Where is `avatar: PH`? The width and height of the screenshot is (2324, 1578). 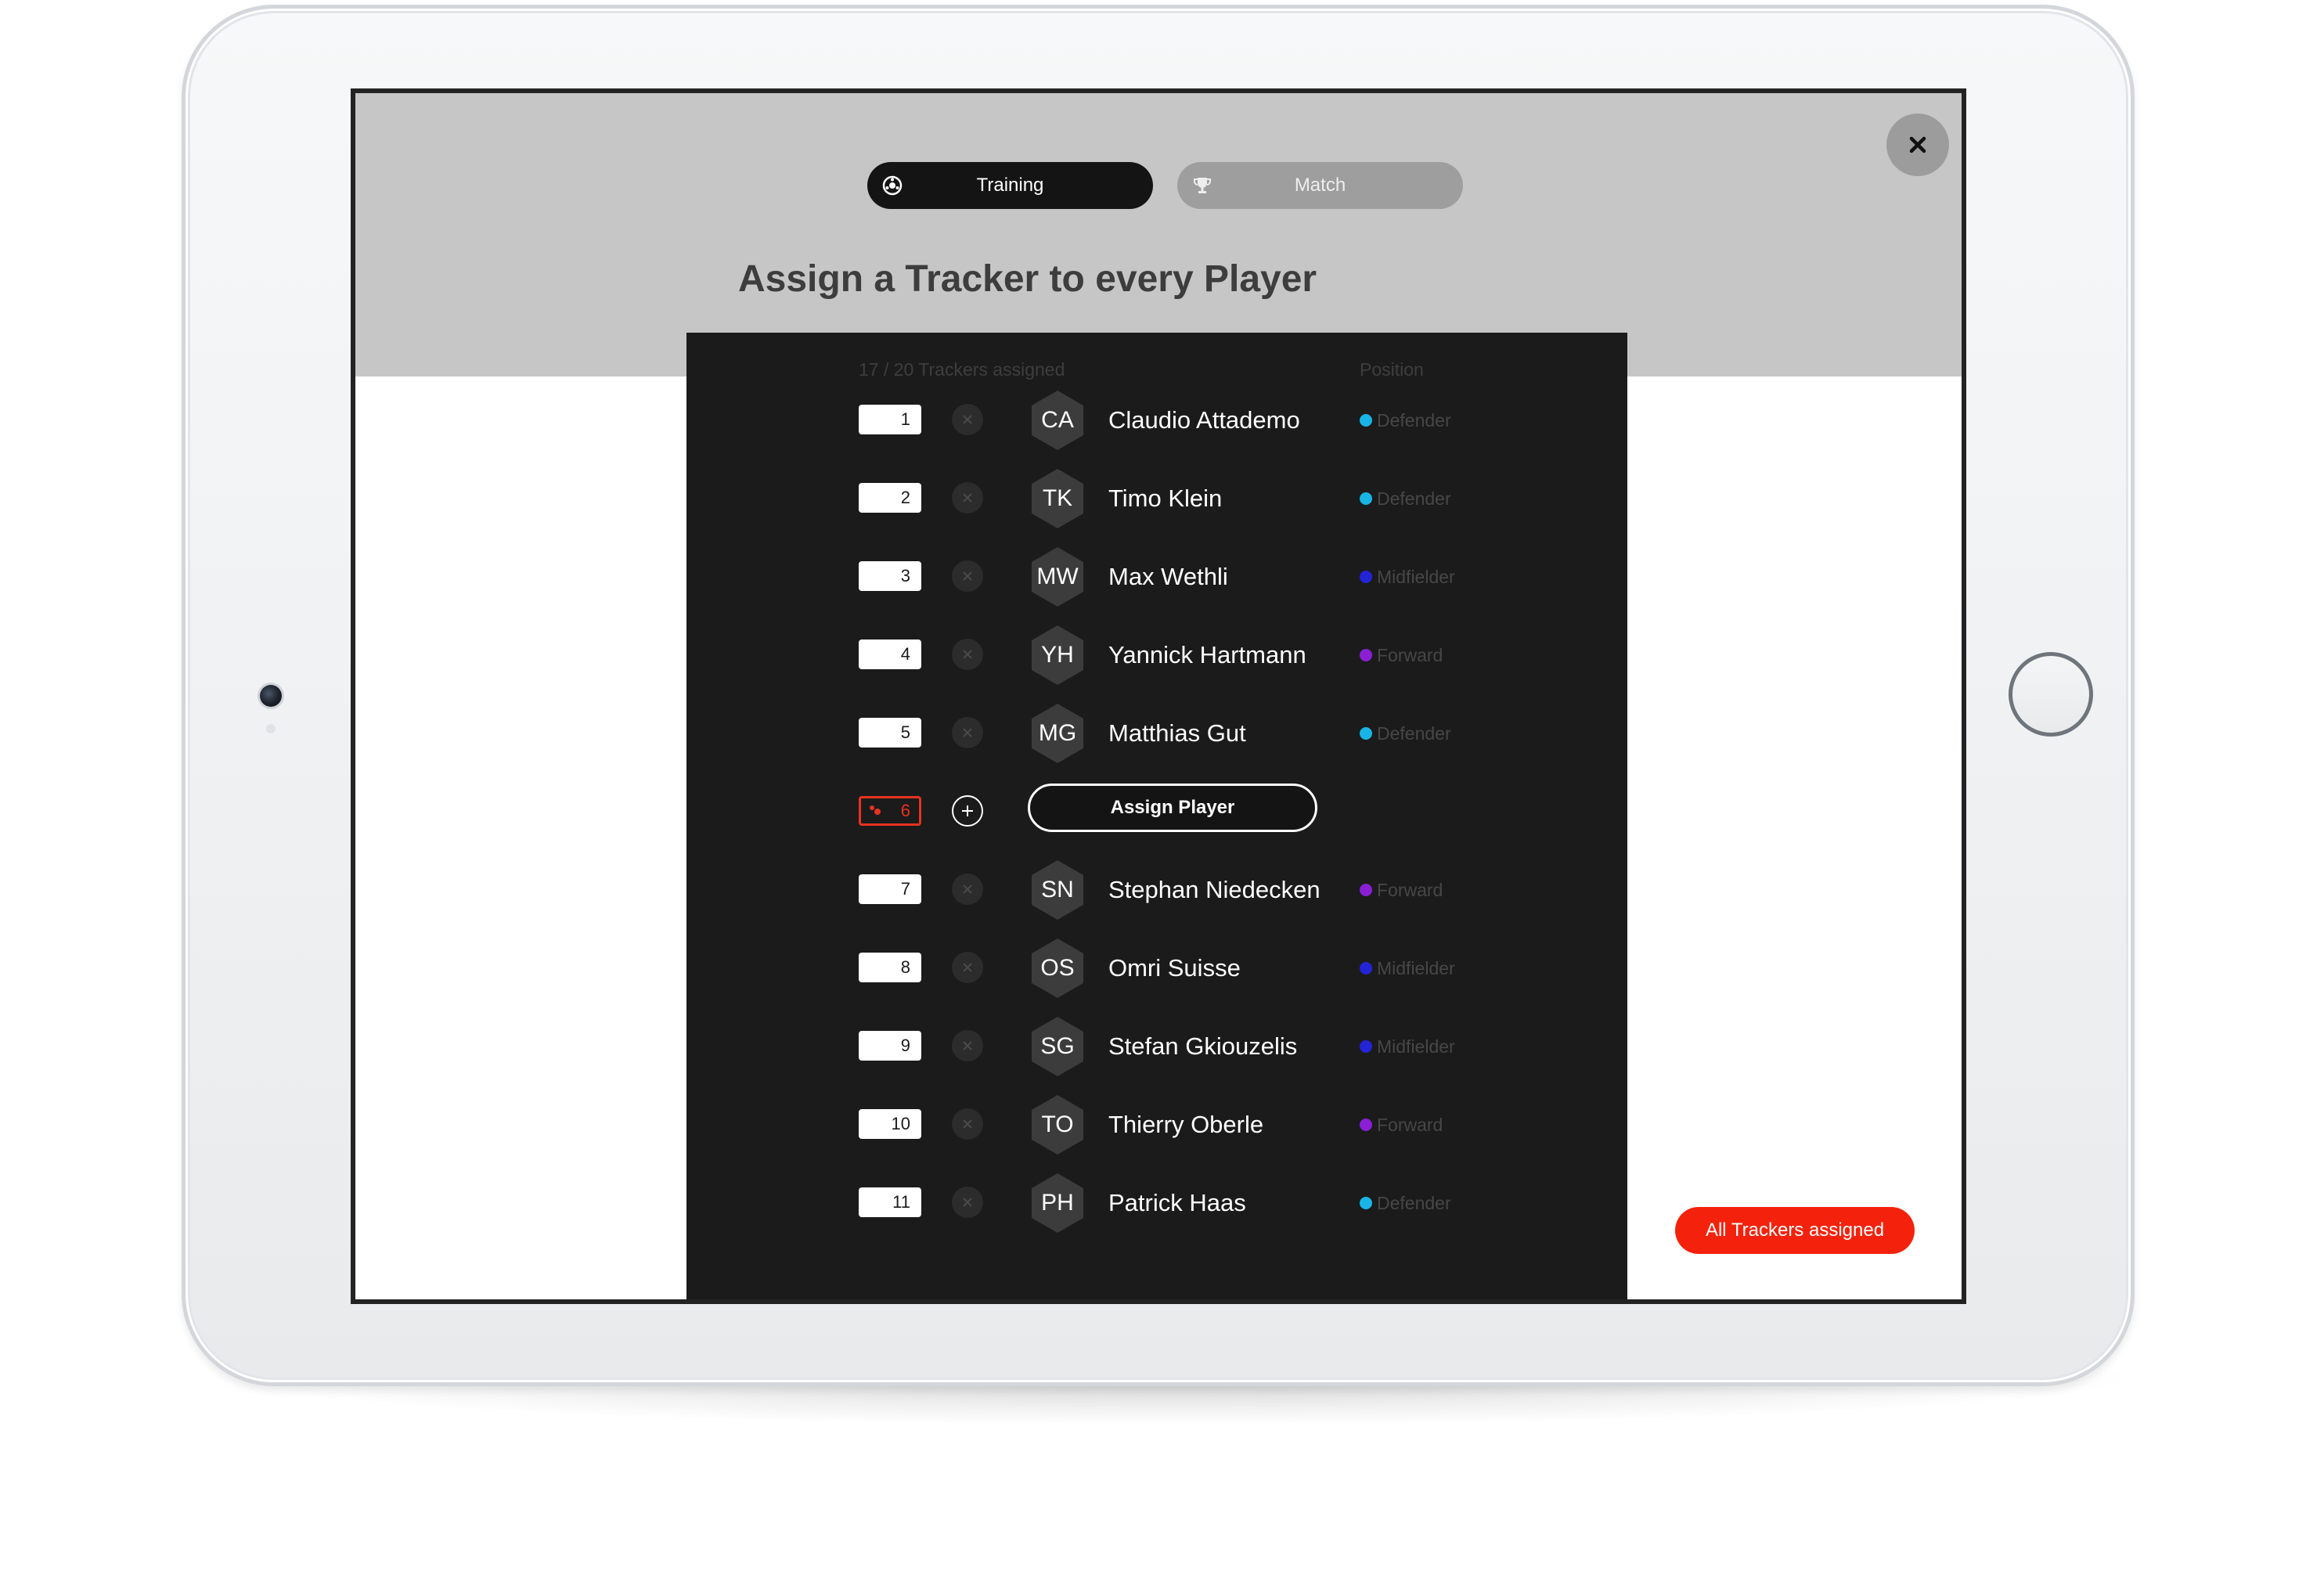 avatar: PH is located at coordinates (1057, 1203).